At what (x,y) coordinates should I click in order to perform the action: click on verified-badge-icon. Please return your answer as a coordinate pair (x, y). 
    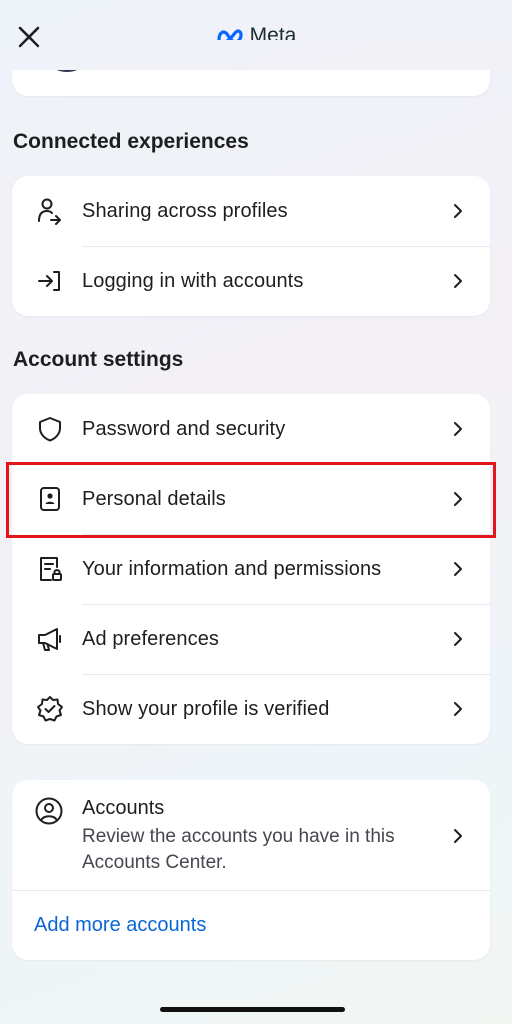
    Looking at the image, I should click on (50, 709).